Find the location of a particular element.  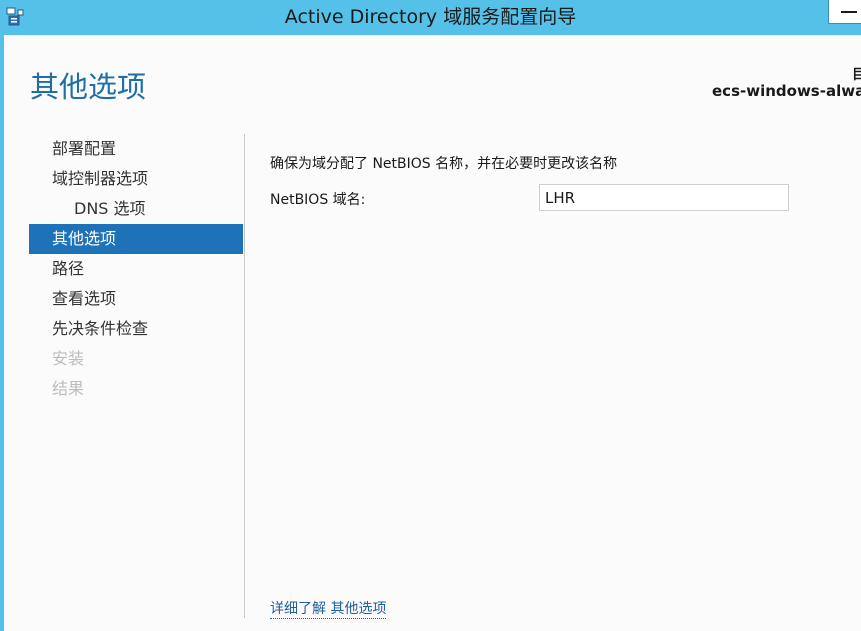

nav-item-results: 结果 is located at coordinates (136, 389).